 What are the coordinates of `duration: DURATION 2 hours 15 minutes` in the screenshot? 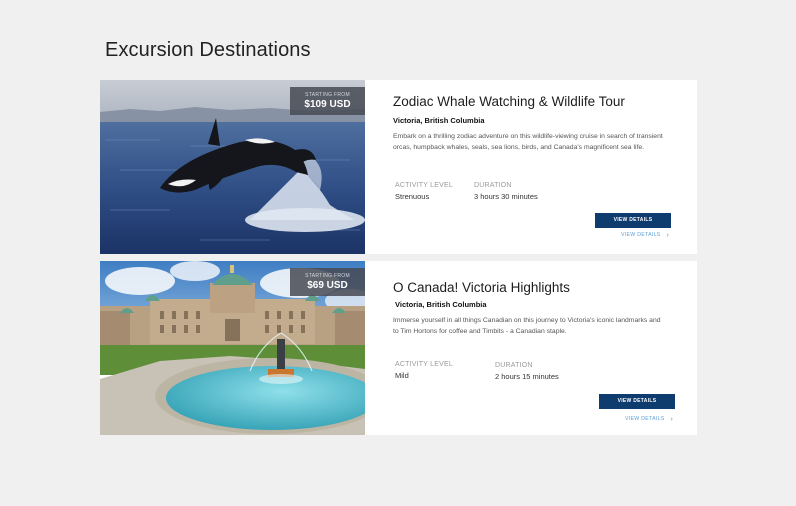 It's located at (527, 371).